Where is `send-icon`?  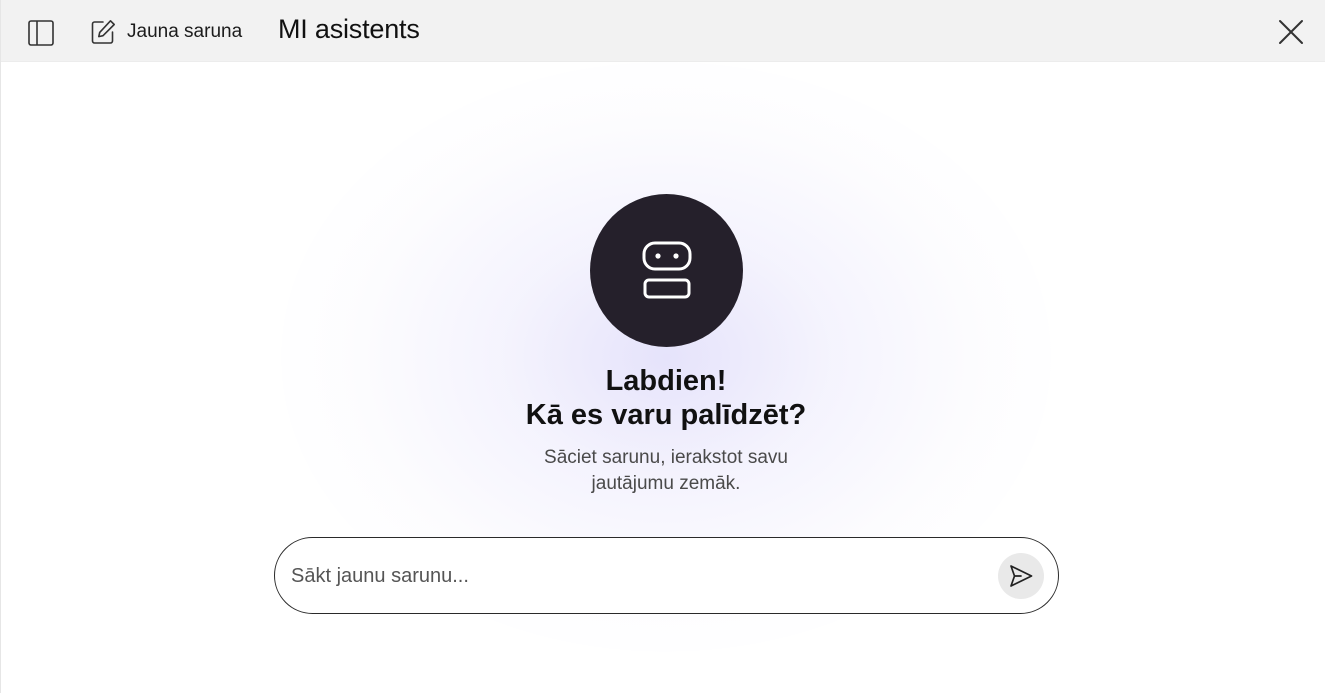 send-icon is located at coordinates (1021, 576).